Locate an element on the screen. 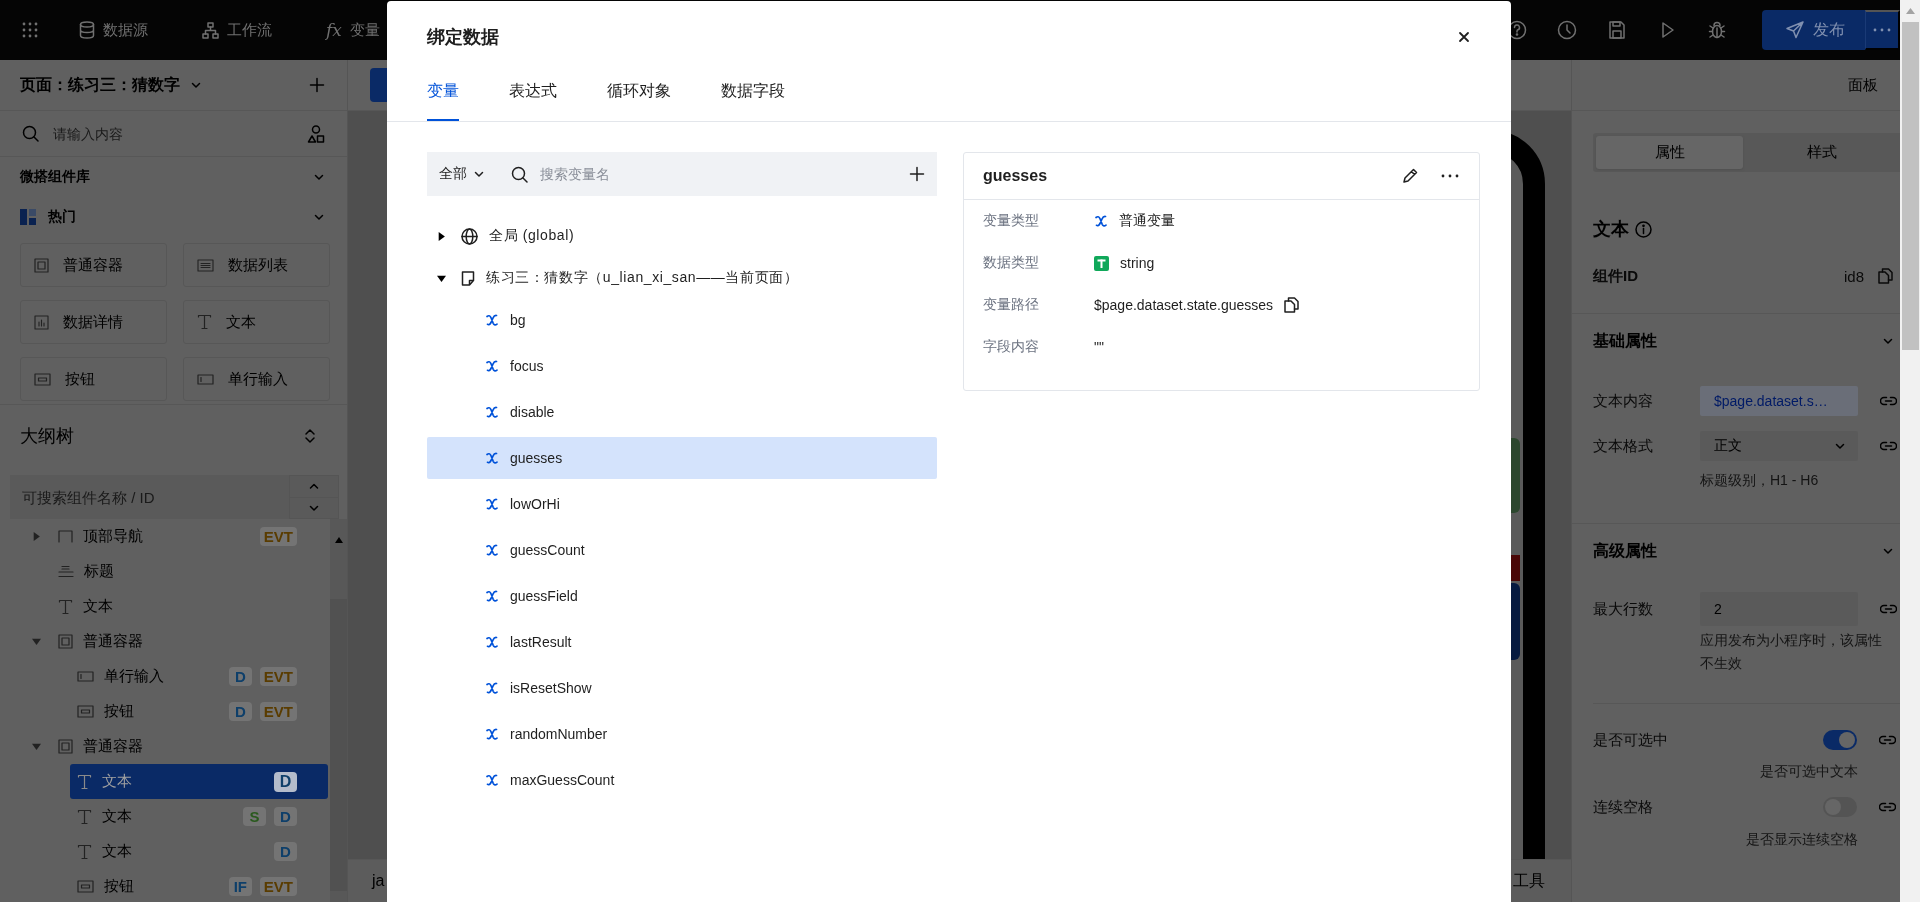  more-button is located at coordinates (1882, 30).